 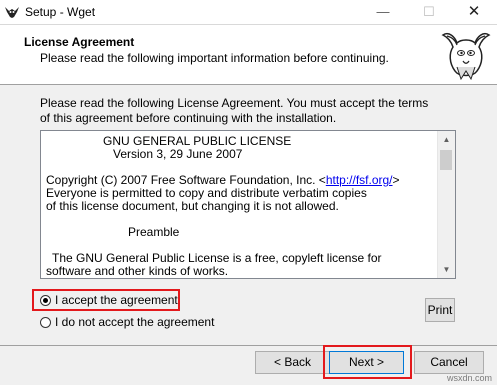 I want to click on license-heading-2: Version 3, 29 June 2007, so click(x=178, y=154).